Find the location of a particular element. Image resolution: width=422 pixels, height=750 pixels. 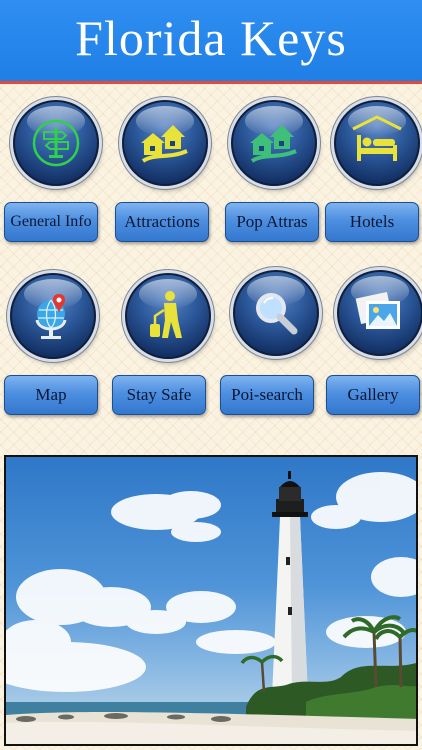

bed-icon is located at coordinates (377, 138).